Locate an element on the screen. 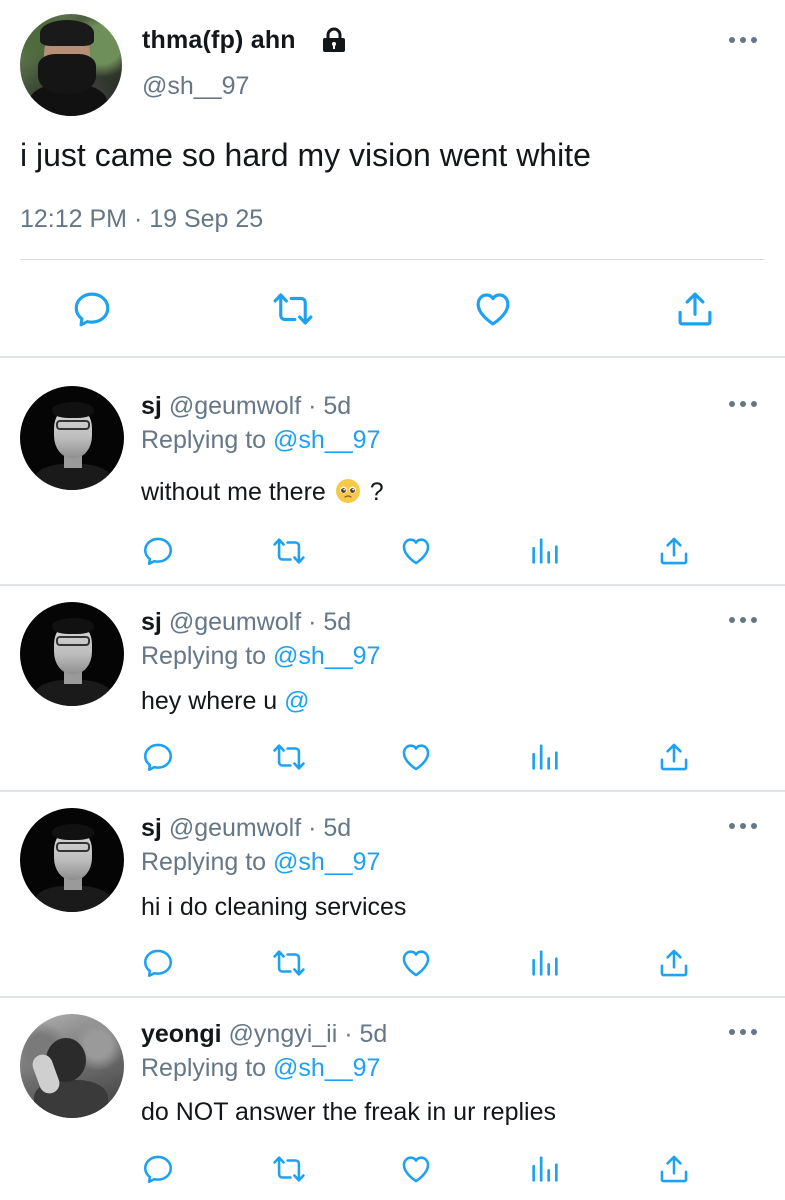  reply-text: do NOT answer the freak in ur replies is located at coordinates (349, 1112).